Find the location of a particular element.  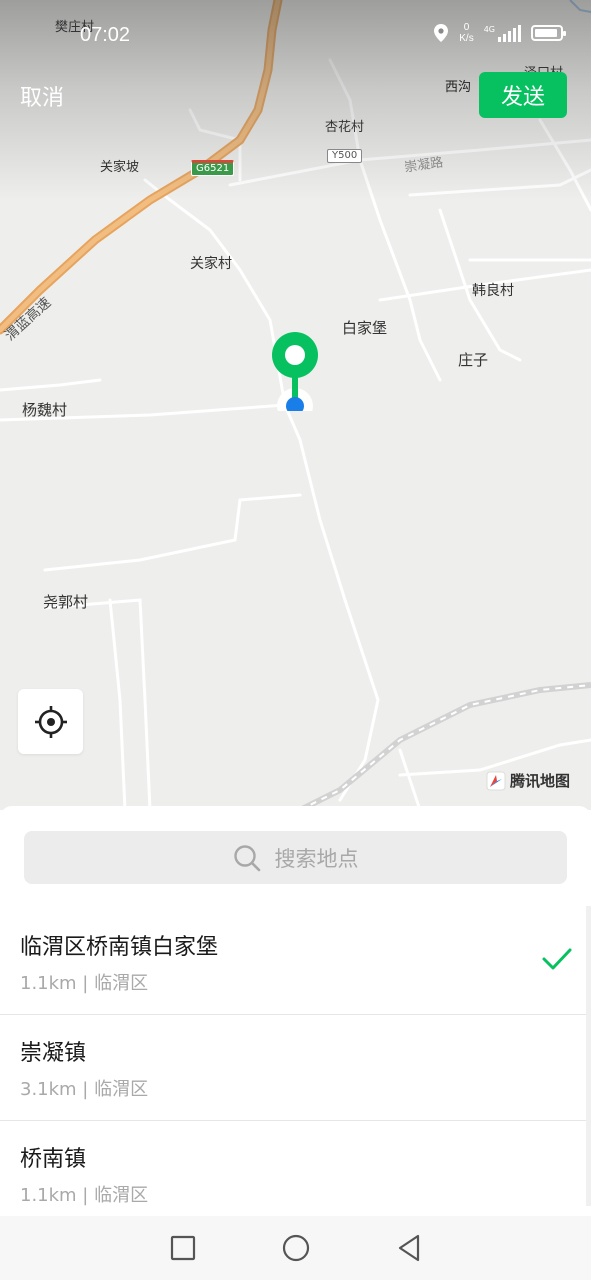

result-subtitle: 3.1km | 临渭区 is located at coordinates (84, 1089).